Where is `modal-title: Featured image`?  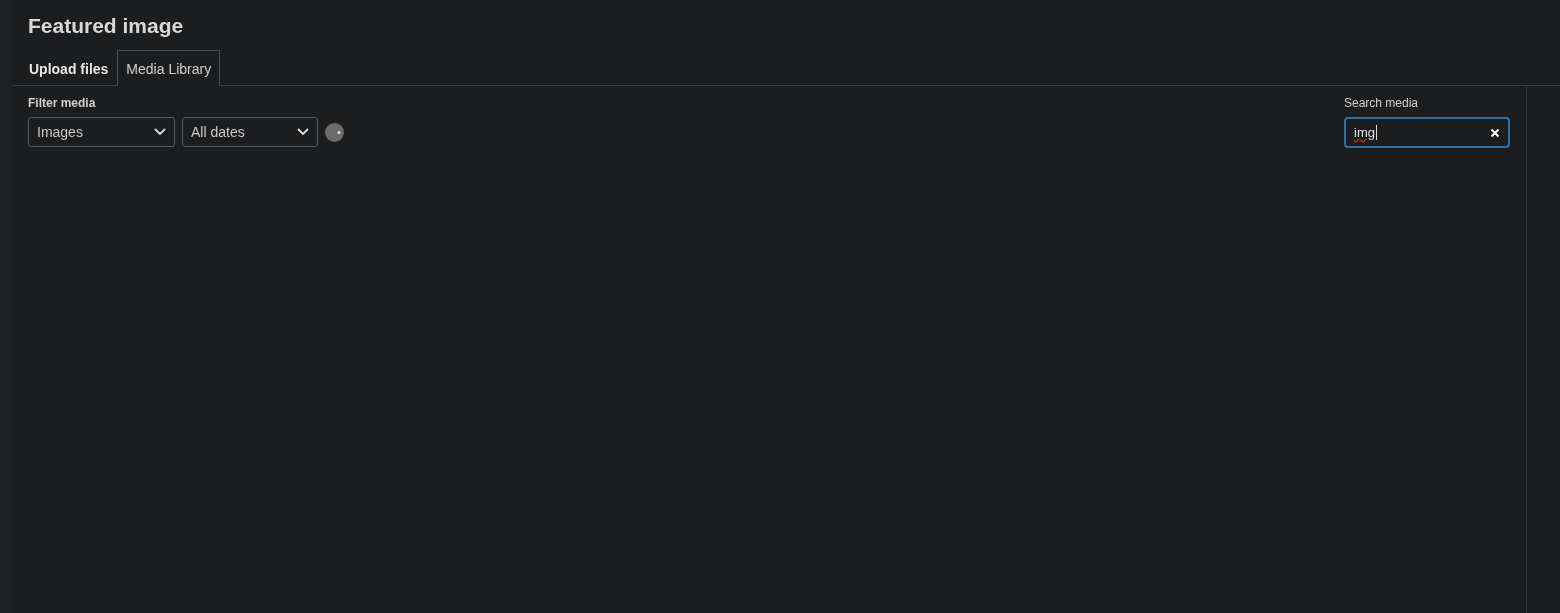 modal-title: Featured image is located at coordinates (106, 26).